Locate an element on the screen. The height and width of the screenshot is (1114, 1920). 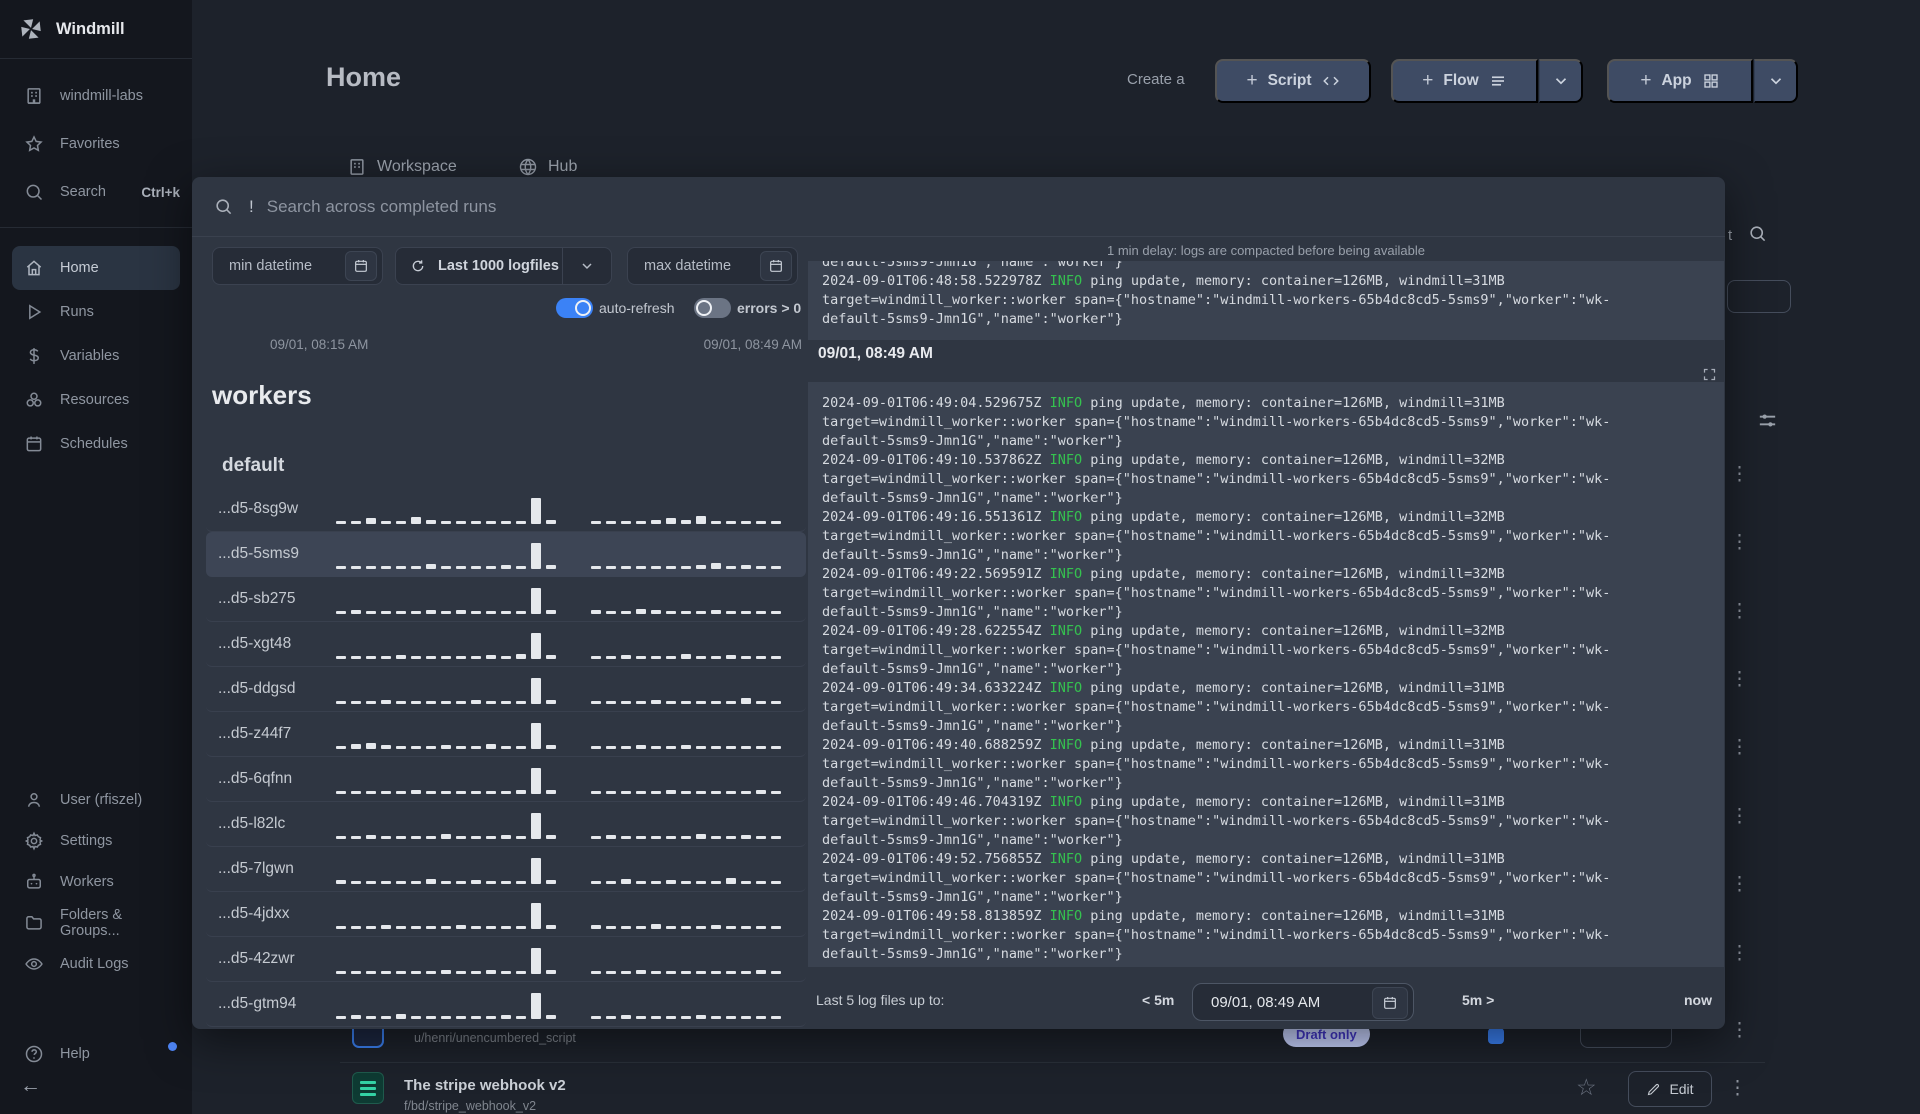
log-line: default-5sms9-Jmn1G","name":"worker"} is located at coordinates (972, 555).